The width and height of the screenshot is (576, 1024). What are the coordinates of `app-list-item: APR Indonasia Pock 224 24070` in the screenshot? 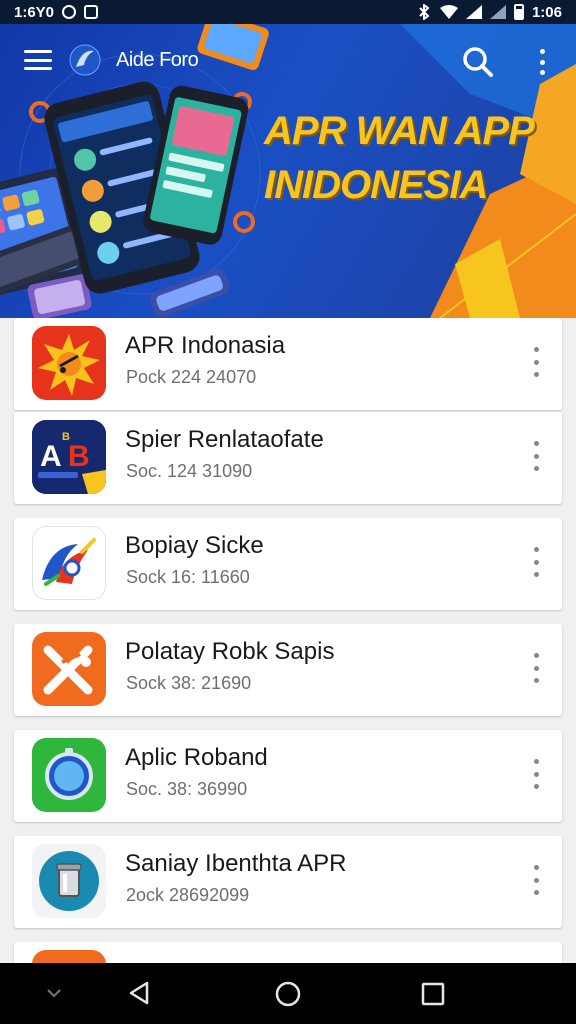 It's located at (288, 364).